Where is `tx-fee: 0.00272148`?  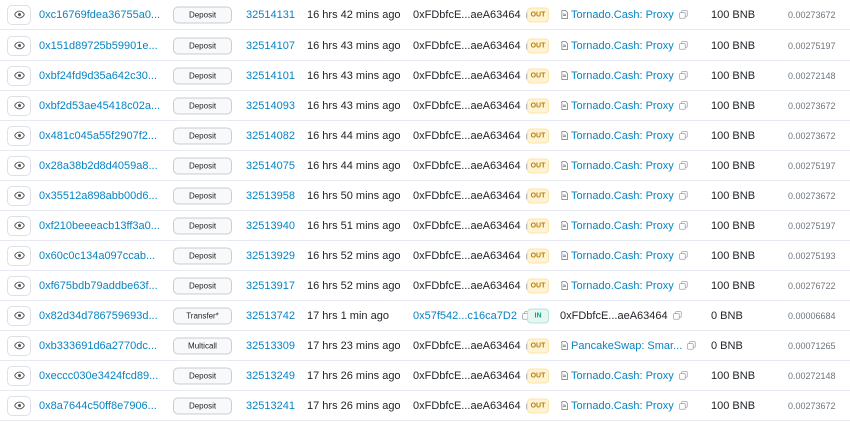 tx-fee: 0.00272148 is located at coordinates (812, 375).